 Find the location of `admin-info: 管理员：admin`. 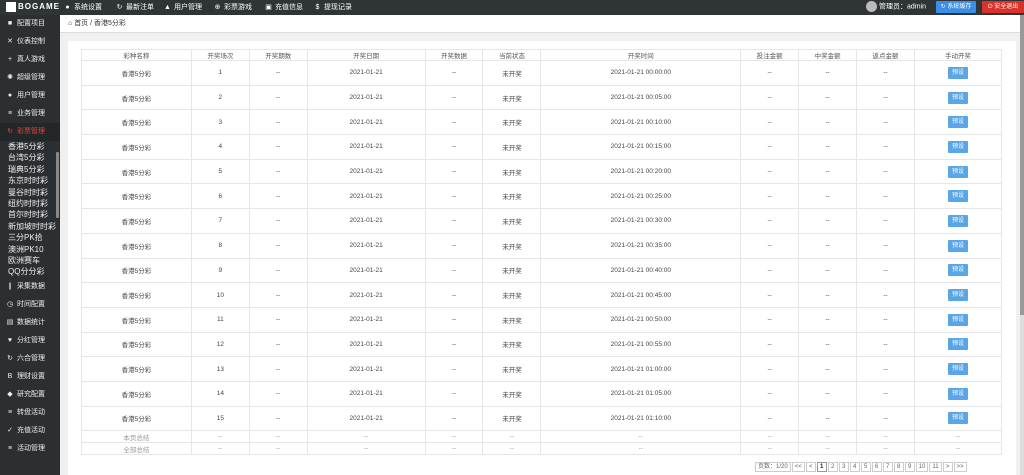

admin-info: 管理员：admin is located at coordinates (896, 6).